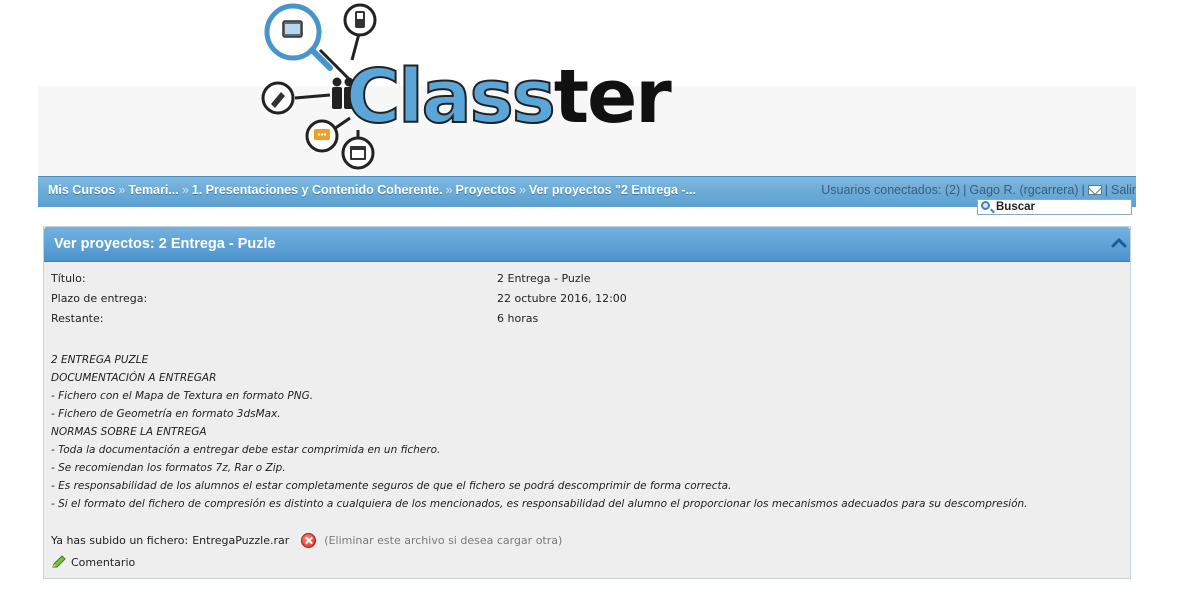  I want to click on logout-link: Salir, so click(1123, 190).